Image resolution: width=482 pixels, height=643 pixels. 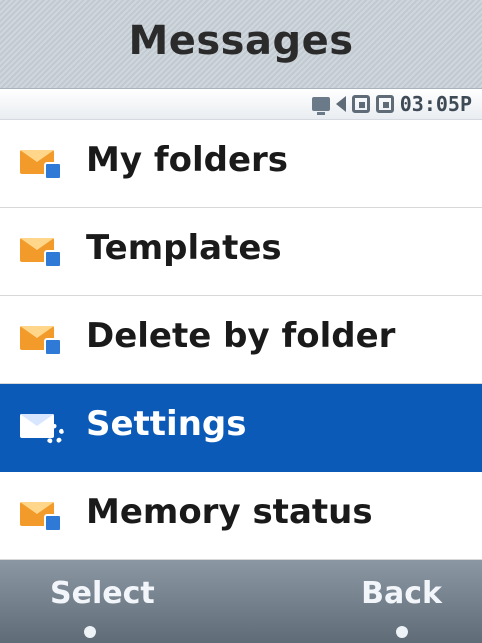 What do you see at coordinates (241, 41) in the screenshot?
I see `page-title: Messages` at bounding box center [241, 41].